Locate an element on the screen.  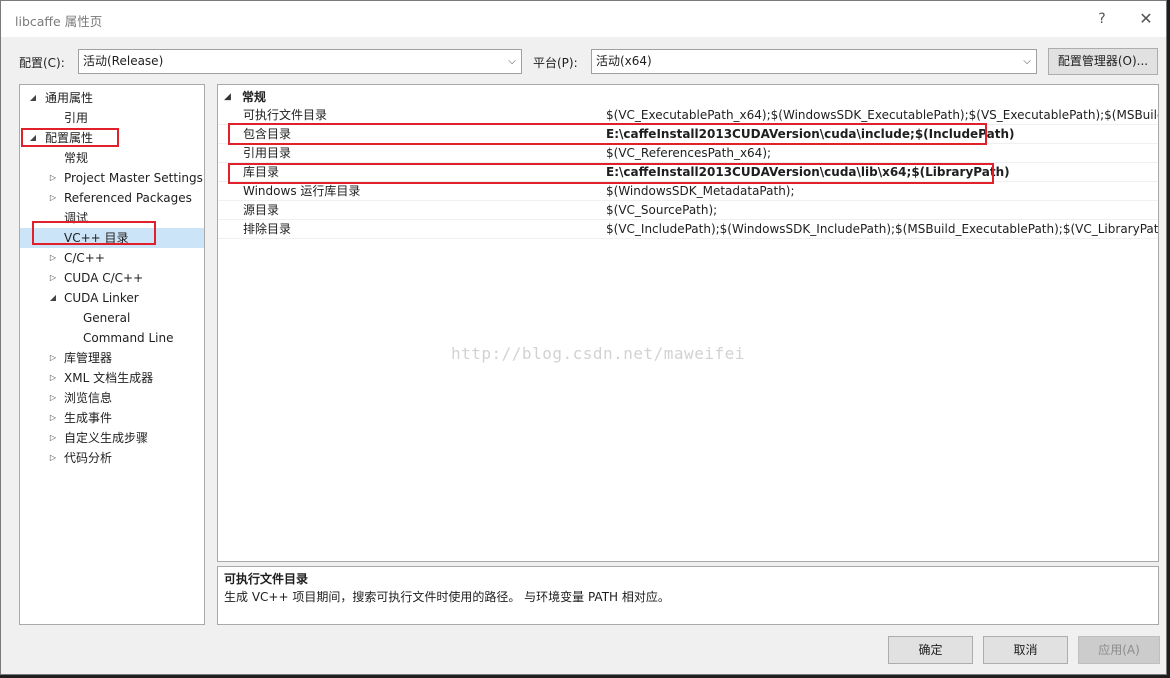
tree-item: 引用 is located at coordinates (112, 118).